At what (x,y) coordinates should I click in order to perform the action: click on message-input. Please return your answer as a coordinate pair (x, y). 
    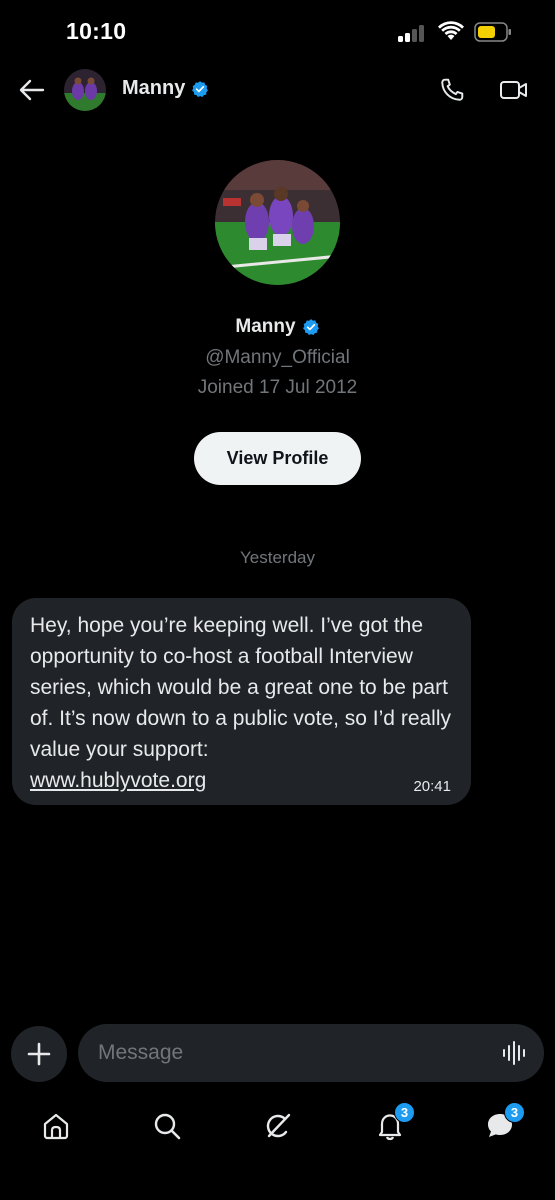
    Looking at the image, I should click on (293, 1053).